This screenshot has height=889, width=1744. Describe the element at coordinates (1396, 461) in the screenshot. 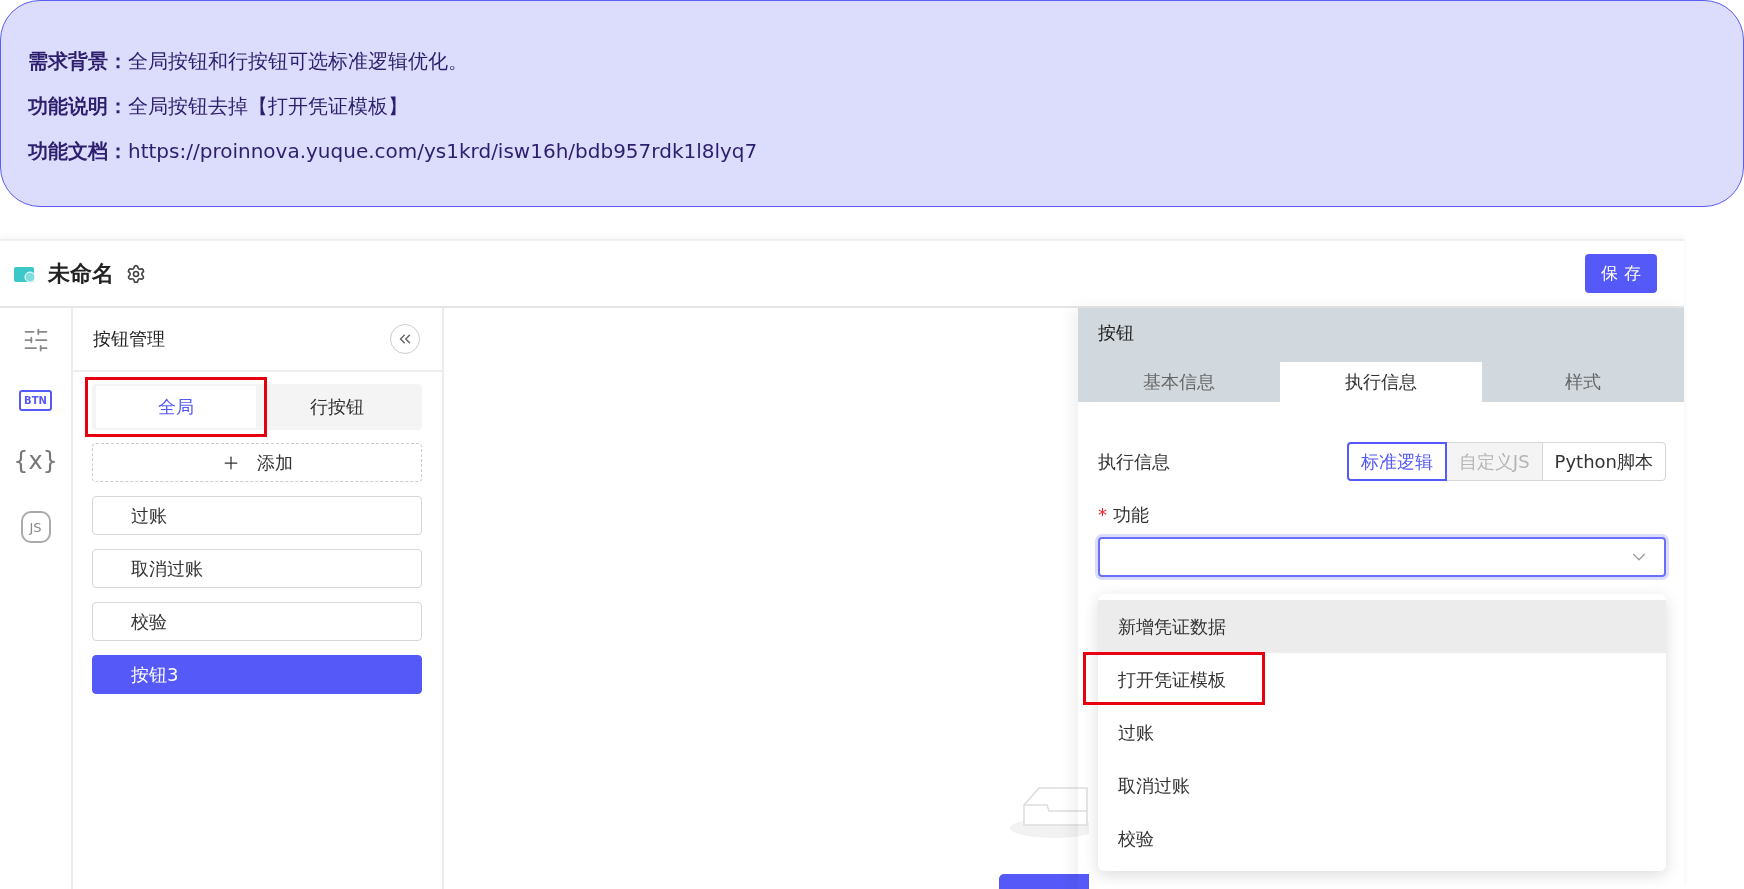

I see `mode-option: 标准逻辑` at that location.